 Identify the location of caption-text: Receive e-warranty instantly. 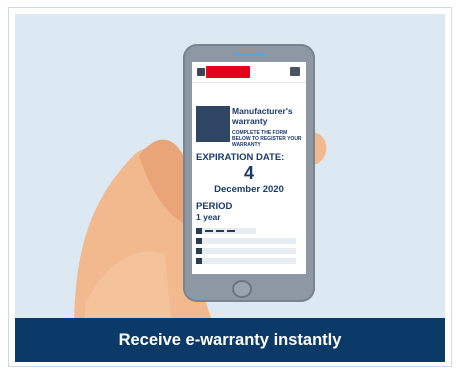
(230, 340).